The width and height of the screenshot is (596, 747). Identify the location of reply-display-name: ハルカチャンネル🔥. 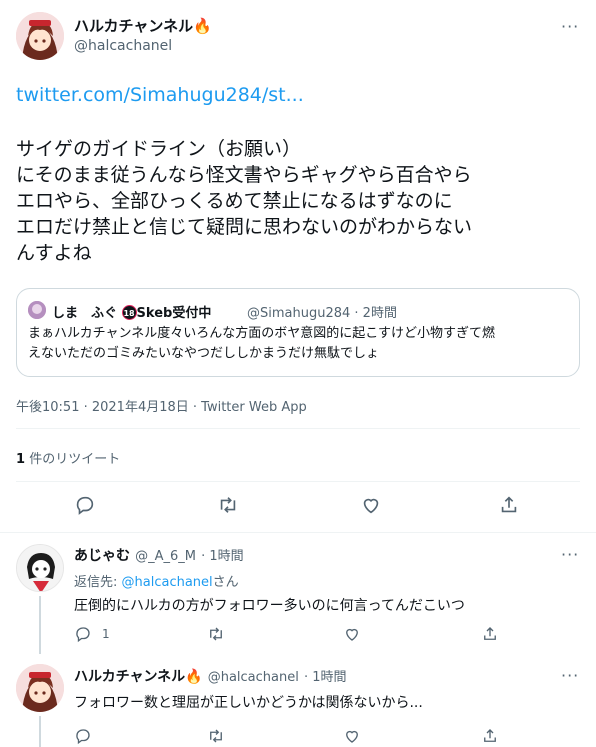
(138, 677).